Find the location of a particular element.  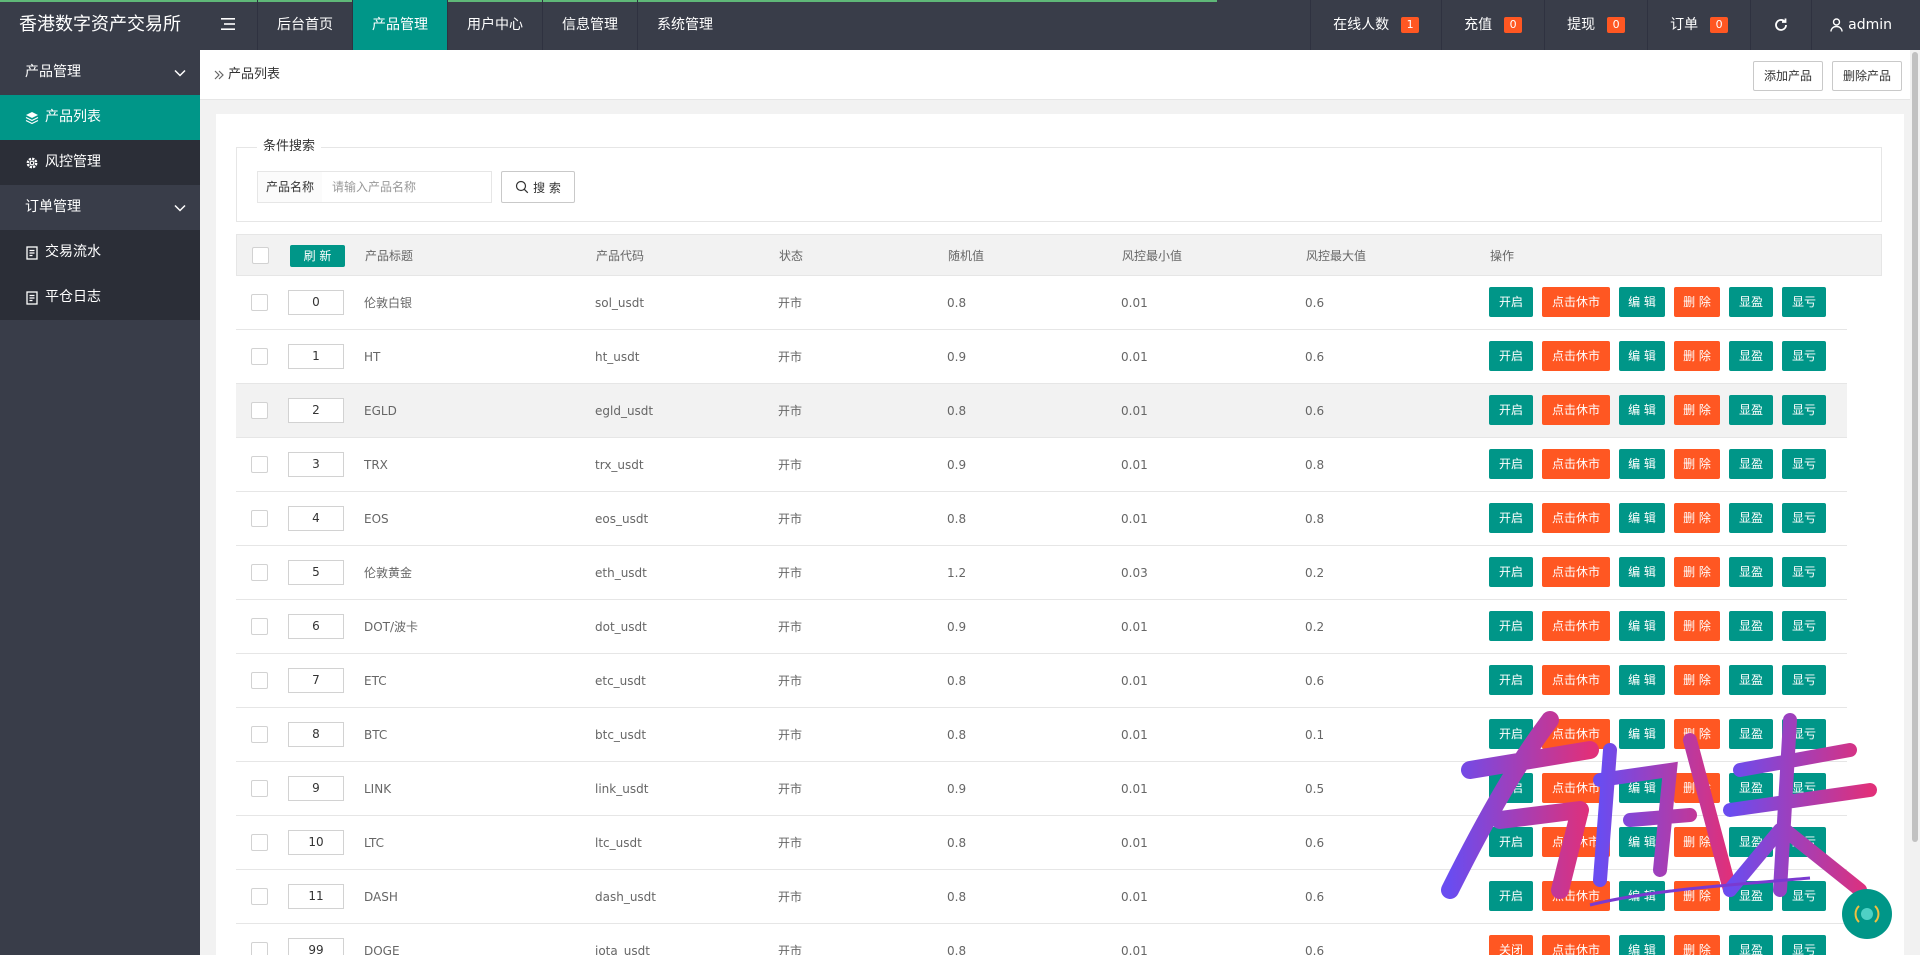

select-all-checkbox is located at coordinates (260, 255).